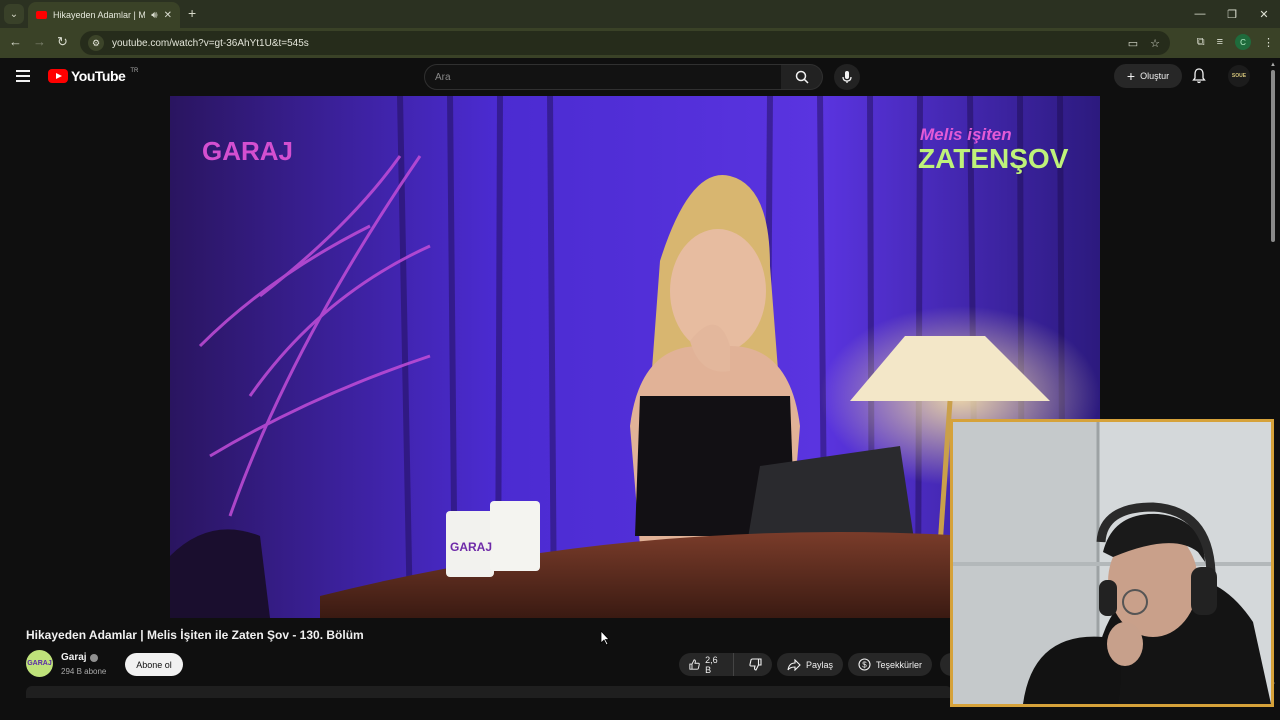  Describe the element at coordinates (1273, 156) in the screenshot. I see `scrollbar-thumb` at that location.